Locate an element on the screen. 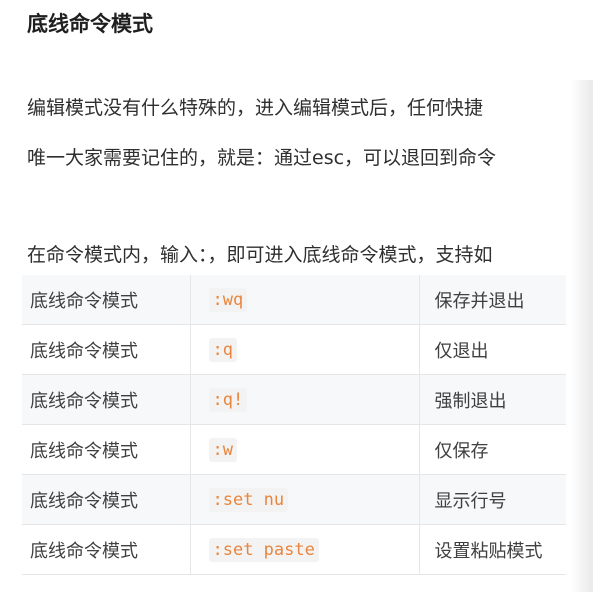  description-cell: 强制退出 is located at coordinates (492, 399).